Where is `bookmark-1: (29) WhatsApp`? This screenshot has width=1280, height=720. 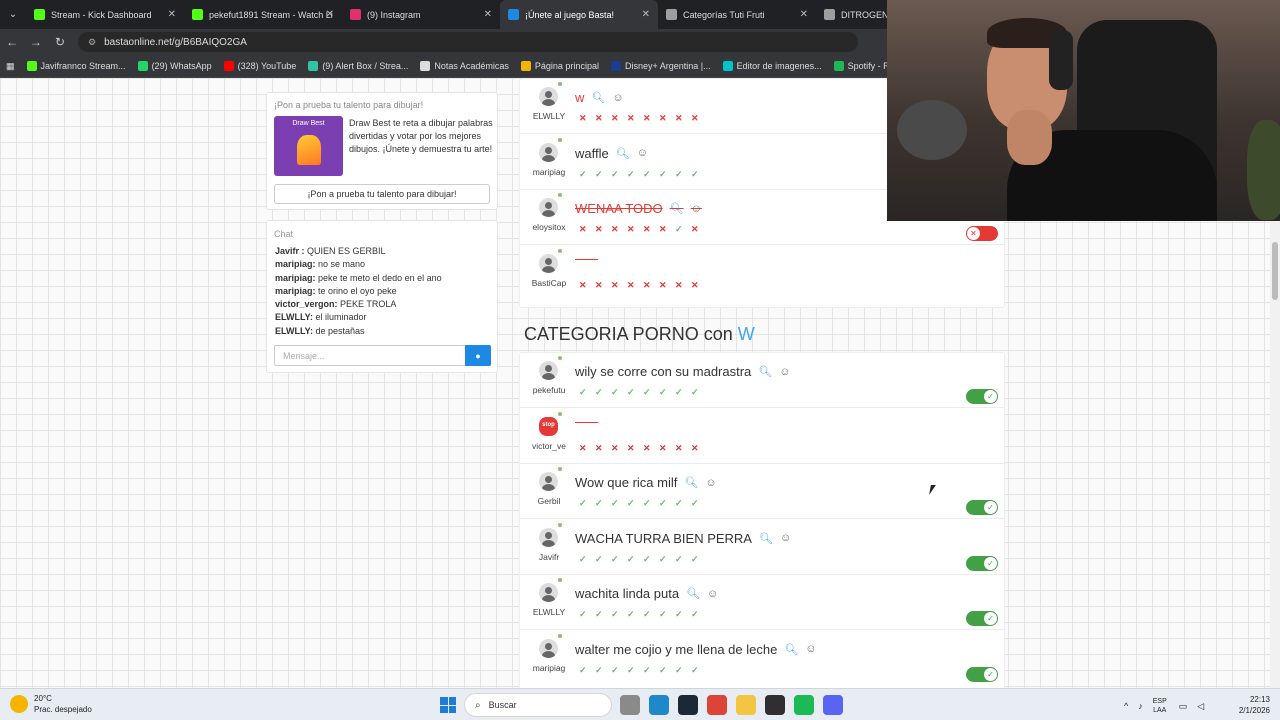 bookmark-1: (29) WhatsApp is located at coordinates (174, 66).